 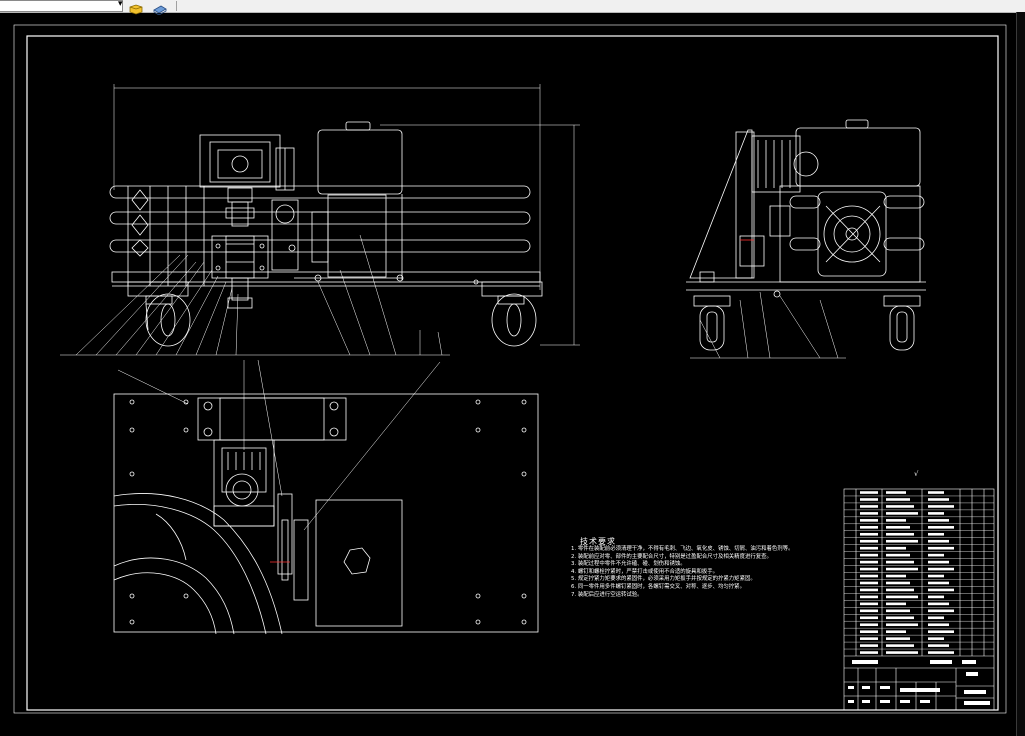 I want to click on layer-dropdown: ▾, so click(x=61, y=6).